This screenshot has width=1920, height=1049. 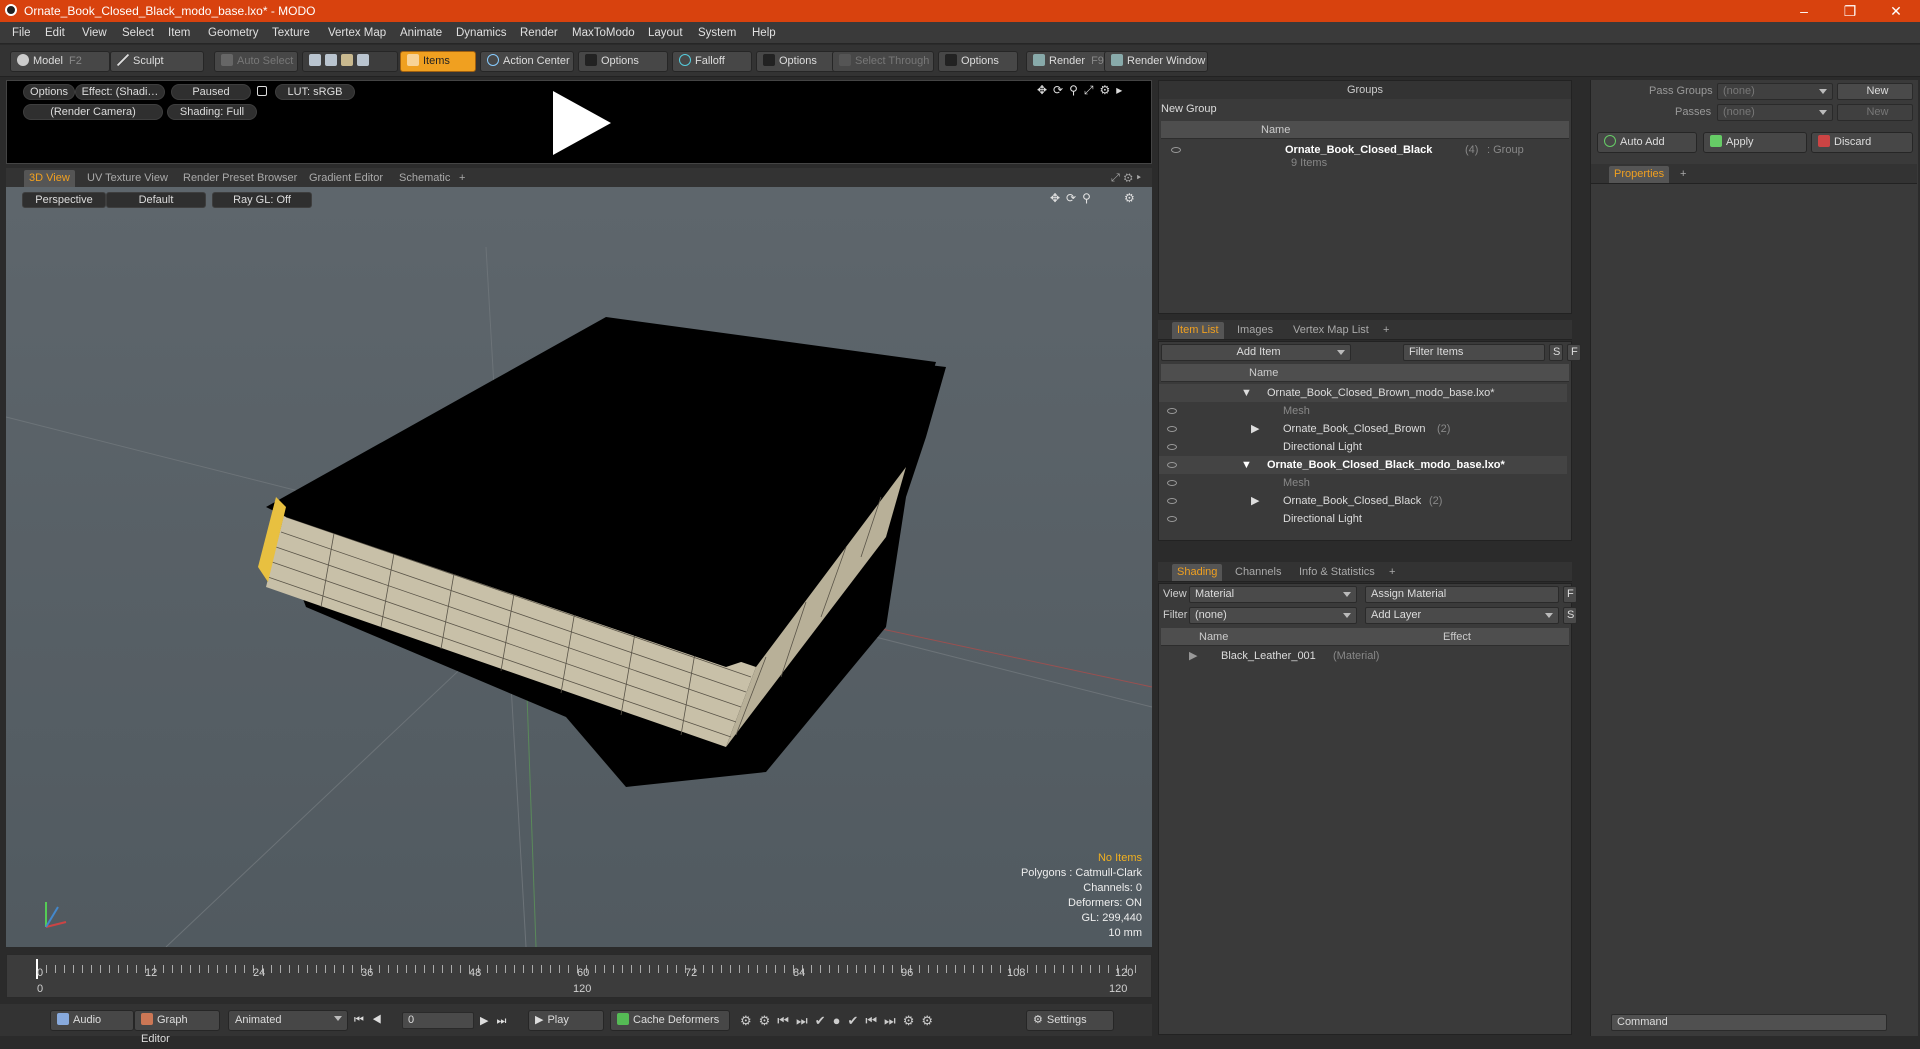 What do you see at coordinates (1462, 615) in the screenshot?
I see `add-layer-dropdown: Add Layer` at bounding box center [1462, 615].